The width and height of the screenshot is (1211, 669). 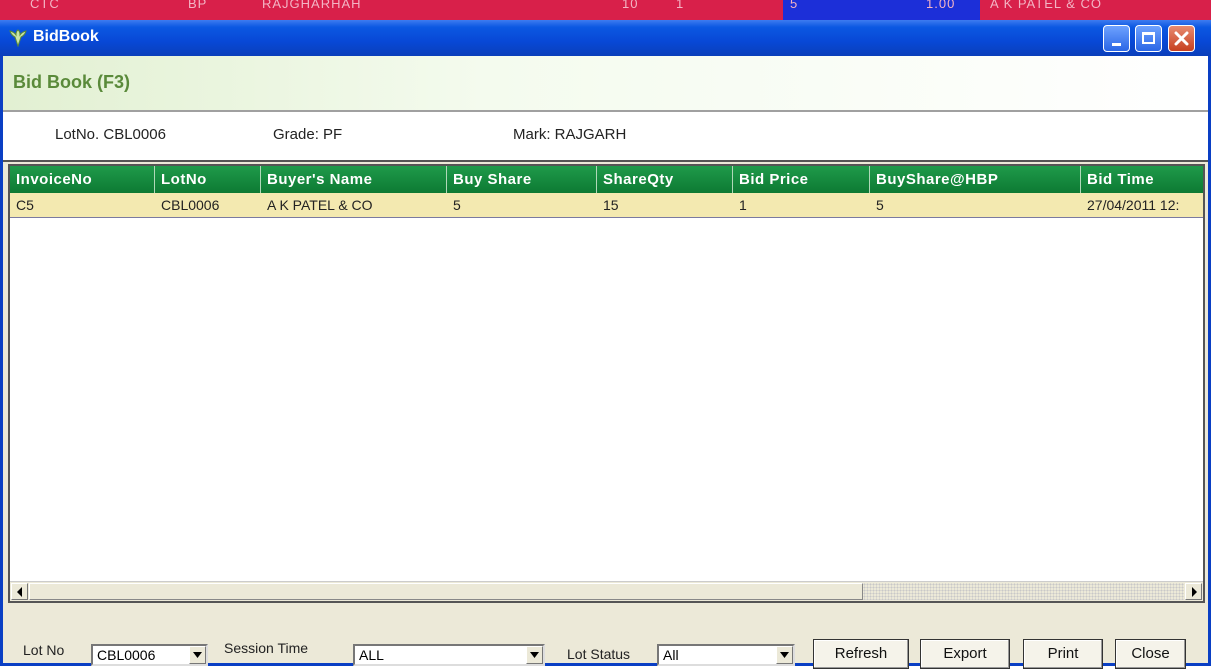 What do you see at coordinates (1116, 38) in the screenshot?
I see `minimize-button` at bounding box center [1116, 38].